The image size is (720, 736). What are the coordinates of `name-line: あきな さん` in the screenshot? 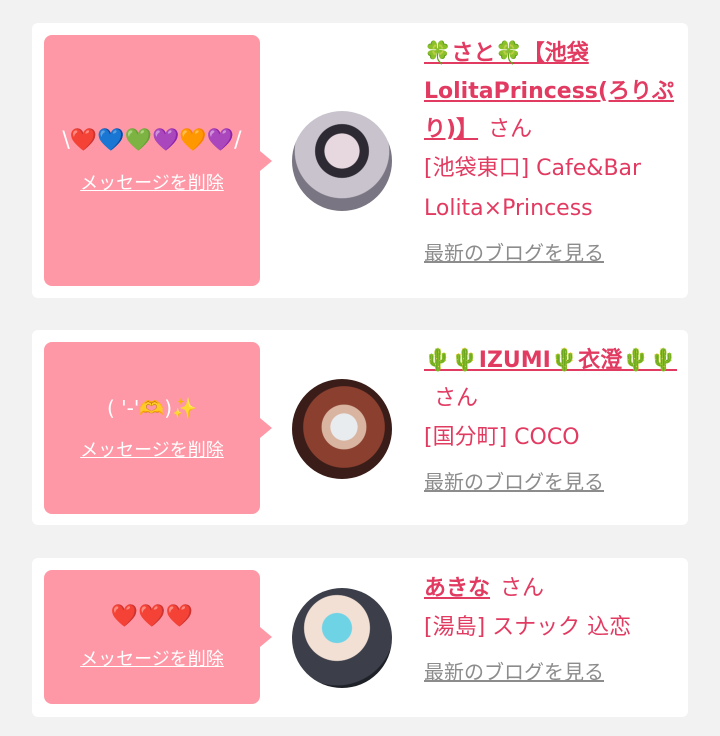 It's located at (552, 589).